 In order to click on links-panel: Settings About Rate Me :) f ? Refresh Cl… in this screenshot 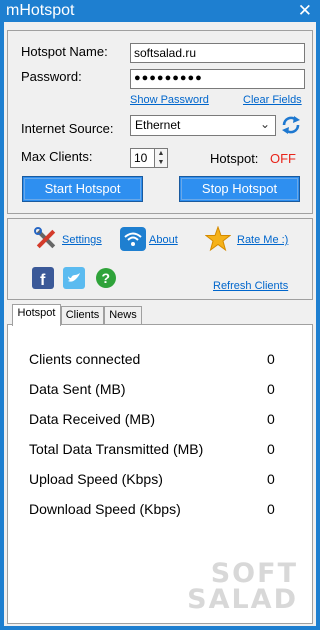, I will do `click(160, 259)`.